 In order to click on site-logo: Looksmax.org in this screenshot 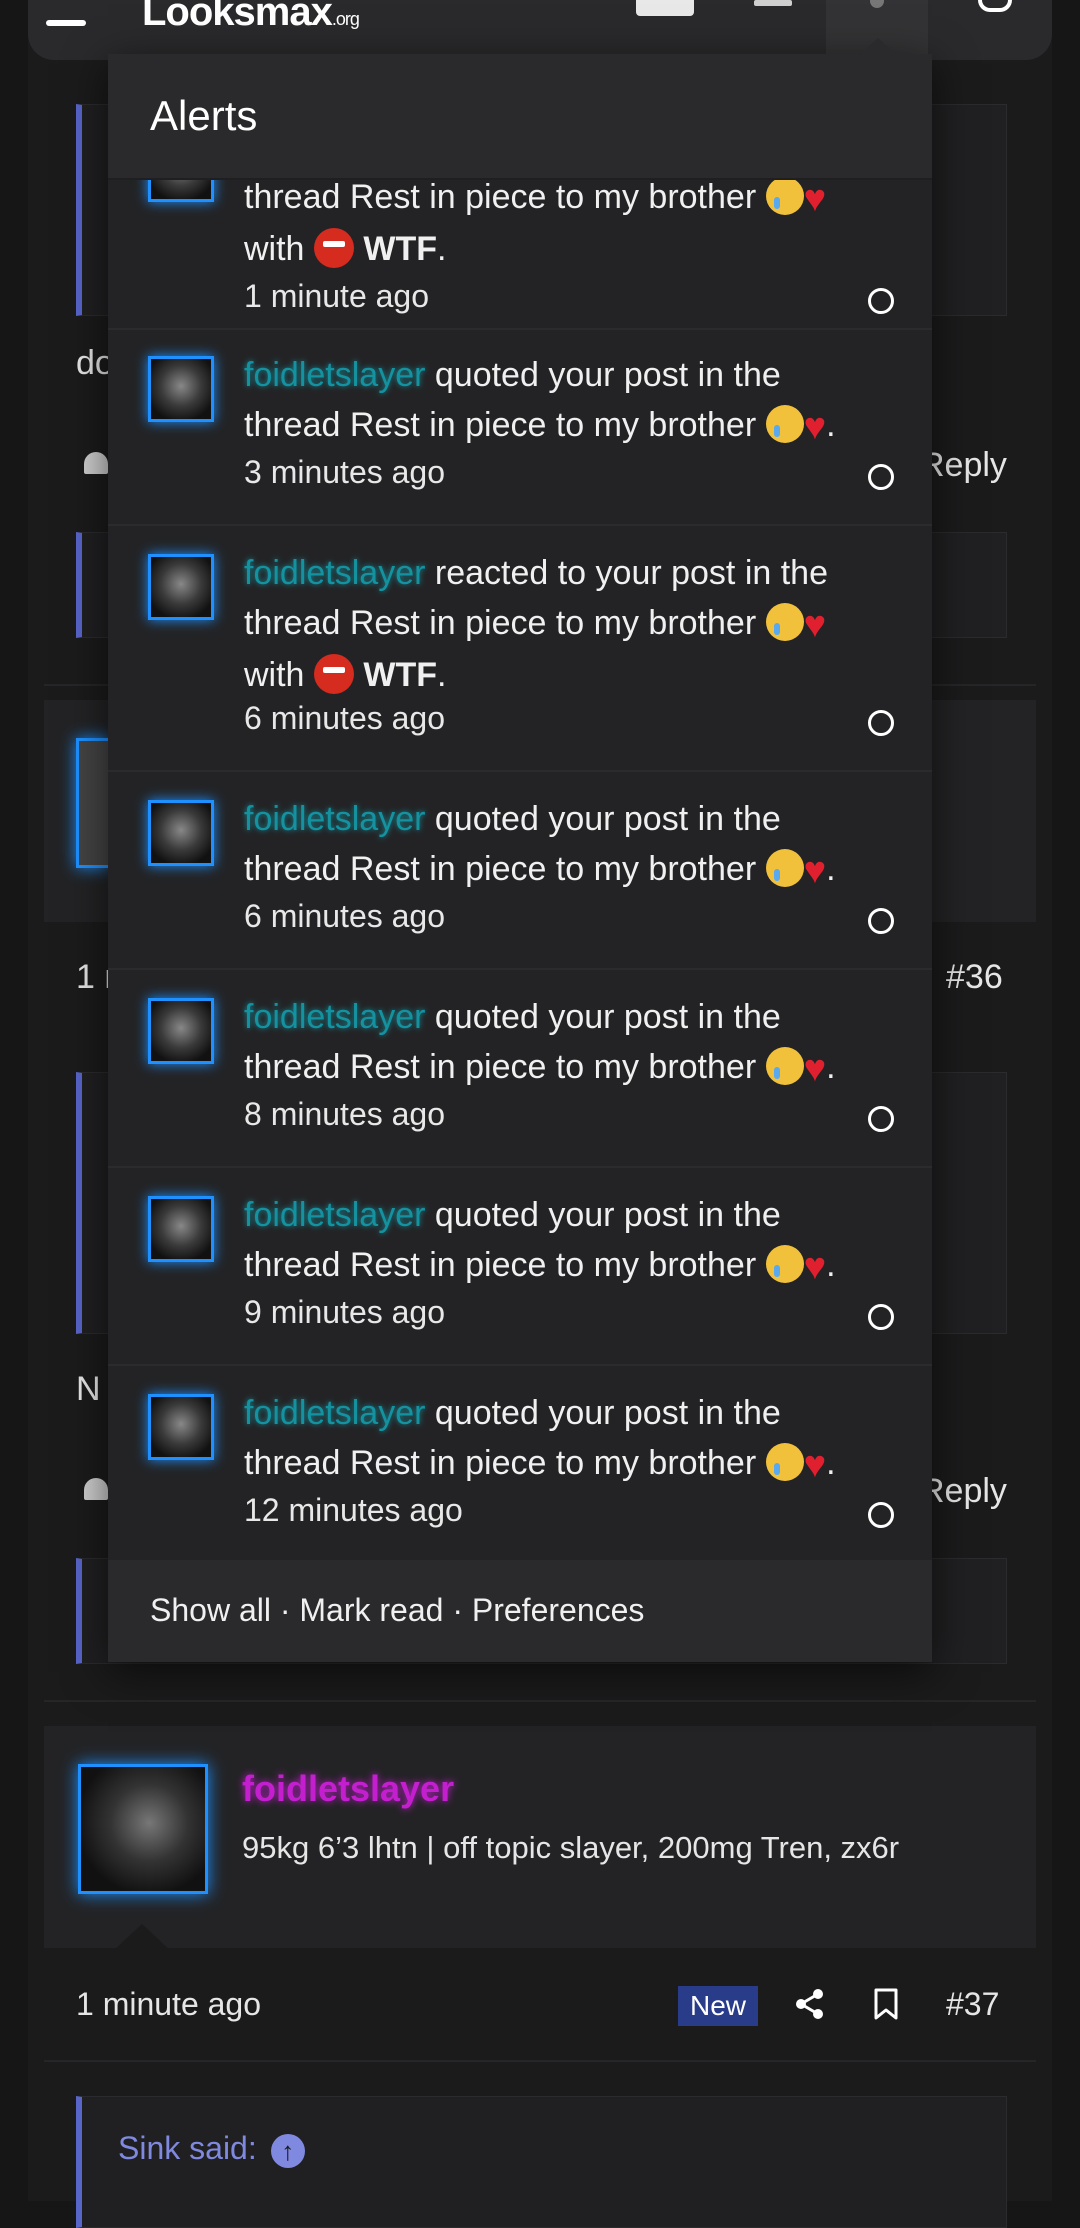, I will do `click(251, 17)`.